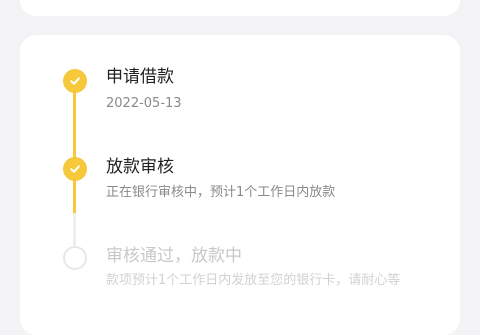 This screenshot has width=480, height=335. What do you see at coordinates (144, 103) in the screenshot?
I see `step-1-date: 2022-05-13` at bounding box center [144, 103].